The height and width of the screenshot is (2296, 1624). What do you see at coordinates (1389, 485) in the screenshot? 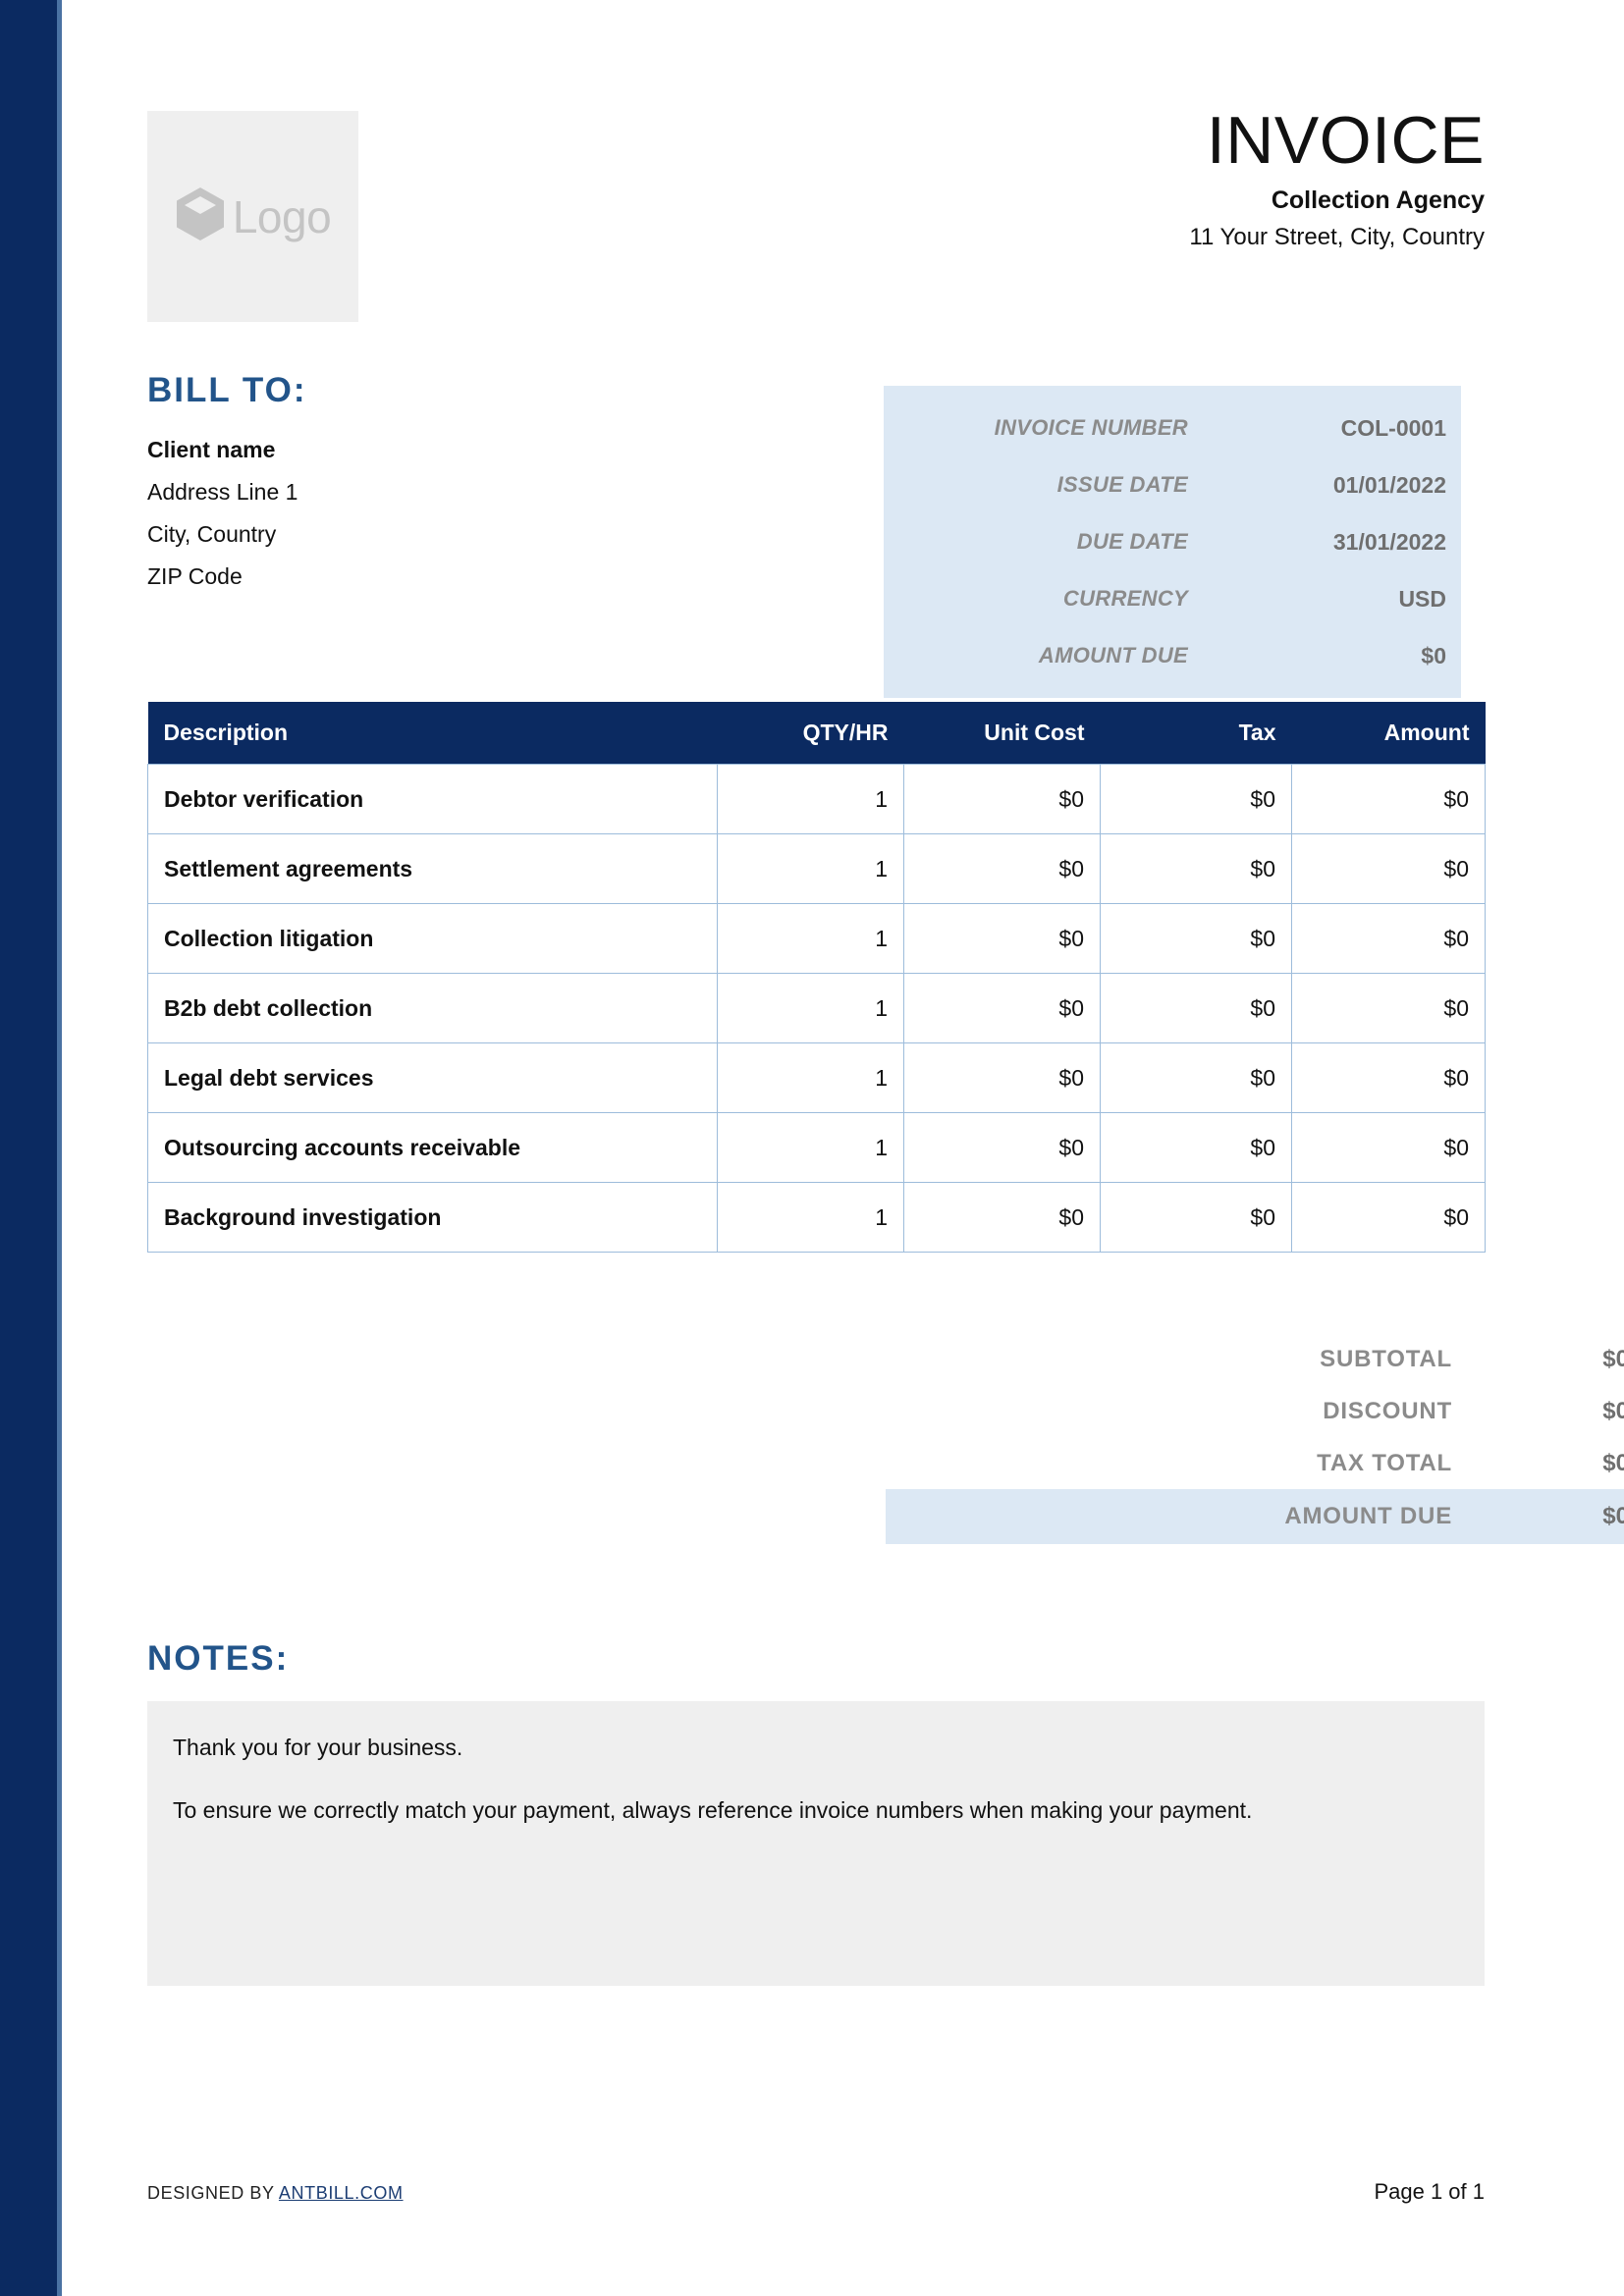
I see `meta-value-issue-date: 01/01/2022` at bounding box center [1389, 485].